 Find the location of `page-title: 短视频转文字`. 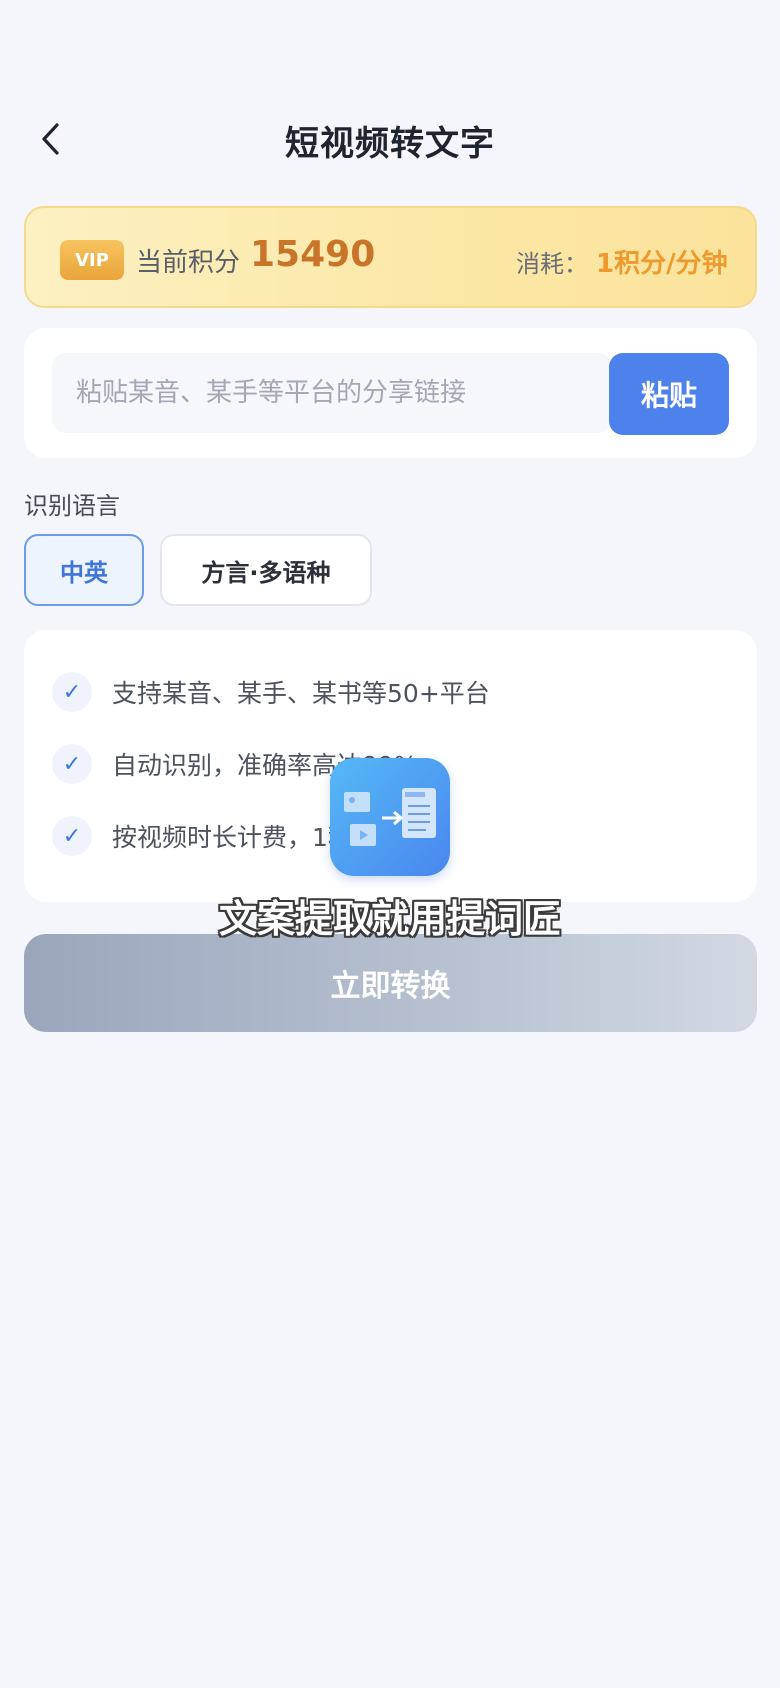

page-title: 短视频转文字 is located at coordinates (390, 144).